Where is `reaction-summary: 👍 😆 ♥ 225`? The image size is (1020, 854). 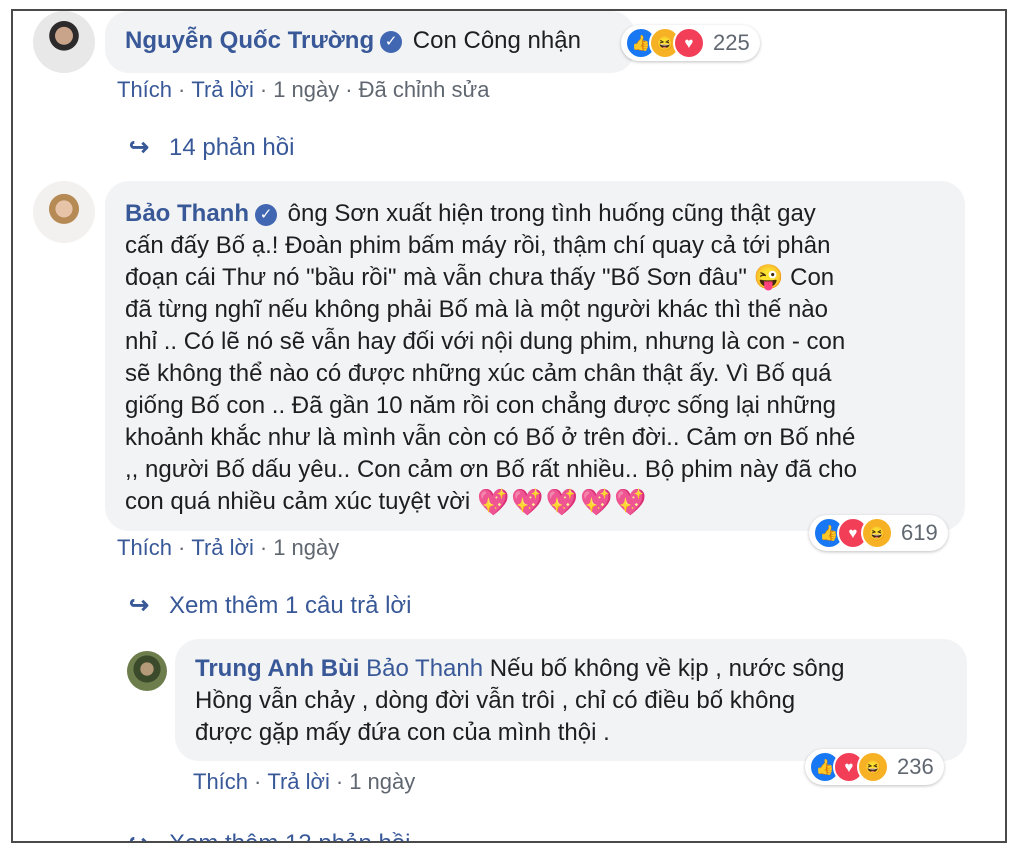
reaction-summary: 👍 😆 ♥ 225 is located at coordinates (690, 43).